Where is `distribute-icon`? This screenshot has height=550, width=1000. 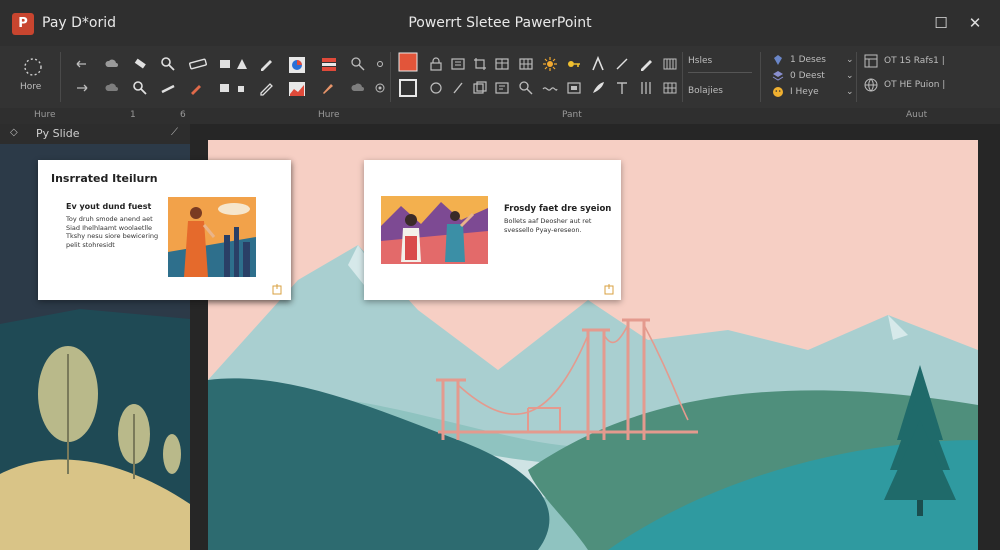 distribute-icon is located at coordinates (670, 88).